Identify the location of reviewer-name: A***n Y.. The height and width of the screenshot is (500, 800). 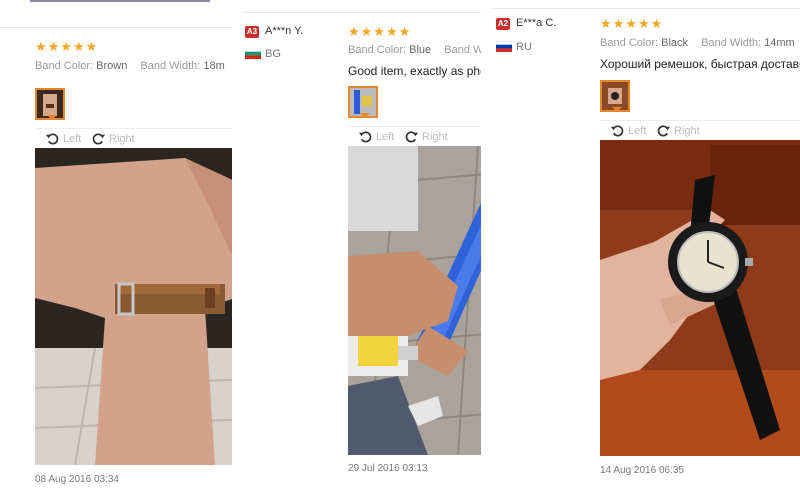
(284, 31).